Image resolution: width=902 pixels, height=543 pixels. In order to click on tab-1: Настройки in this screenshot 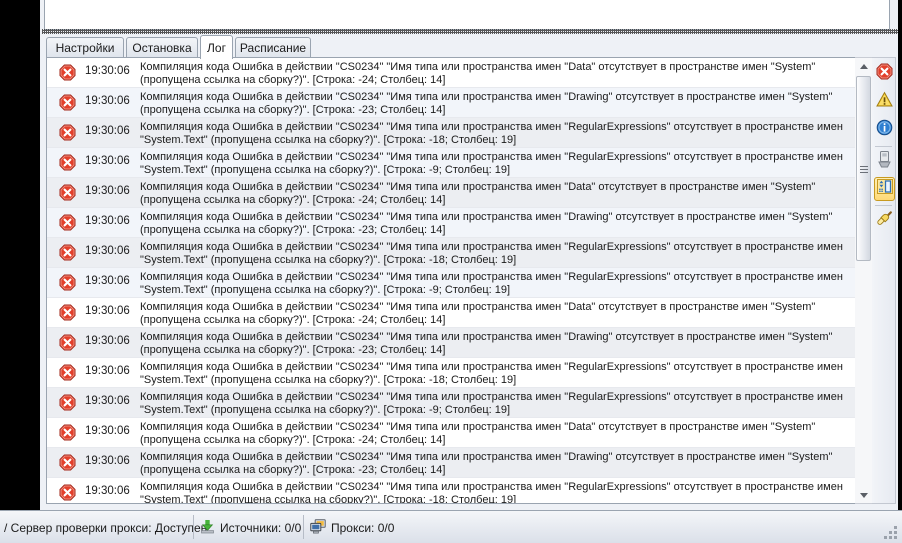, I will do `click(85, 47)`.